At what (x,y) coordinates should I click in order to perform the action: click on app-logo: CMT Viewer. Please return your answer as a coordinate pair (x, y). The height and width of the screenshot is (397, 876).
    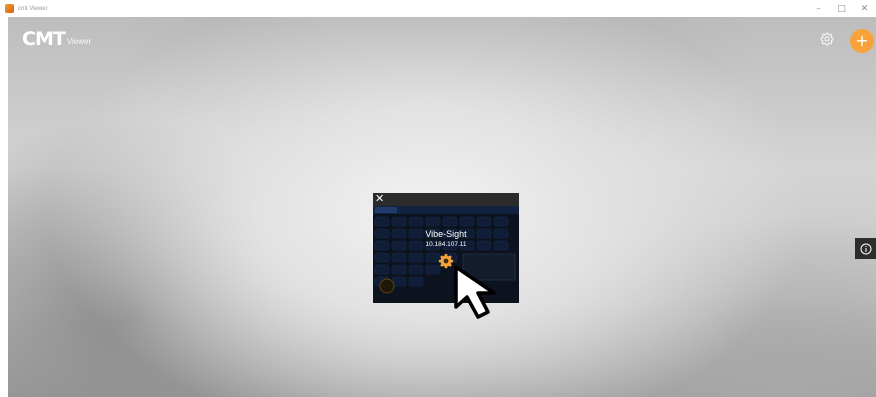
    Looking at the image, I should click on (57, 39).